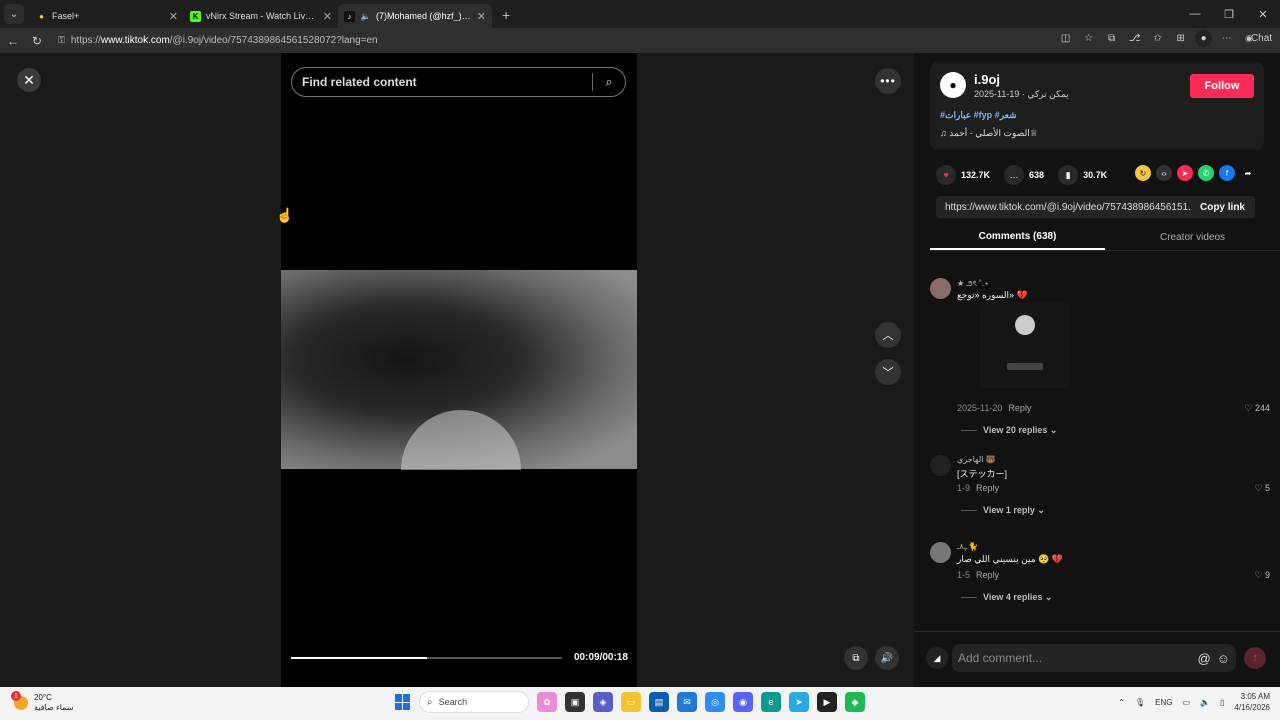 Image resolution: width=1280 pixels, height=720 pixels. Describe the element at coordinates (1164, 173) in the screenshot. I see `embed-icon: ‹›` at that location.